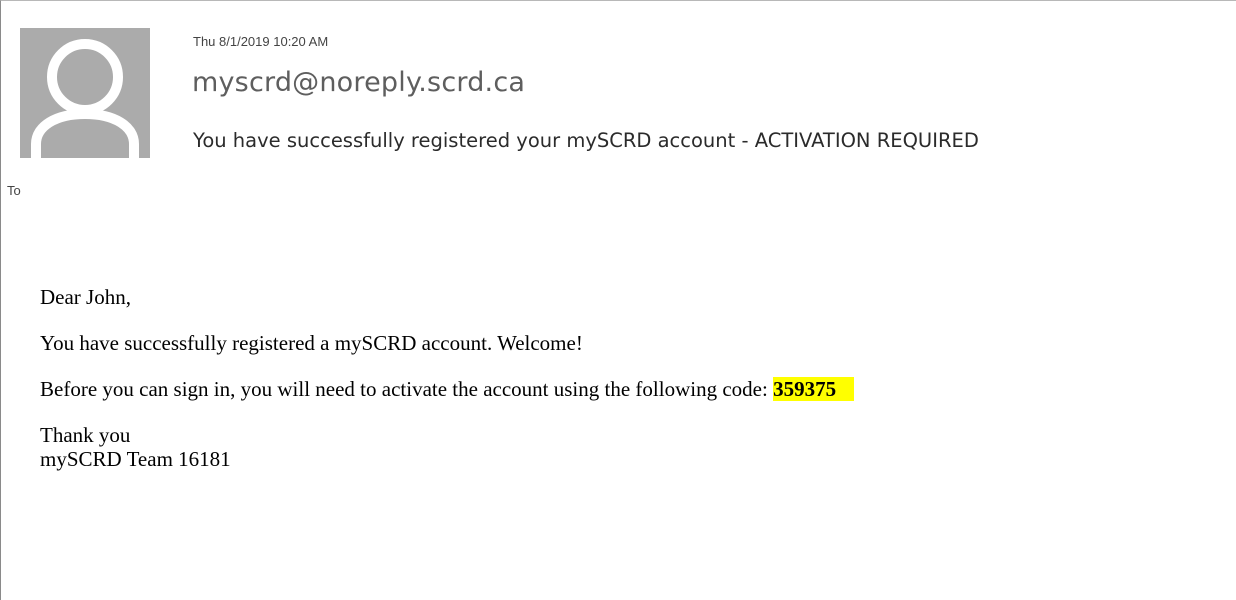 This screenshot has width=1236, height=600. What do you see at coordinates (261, 41) in the screenshot?
I see `sent-date: Thu 8/1/2019 10:20 AM` at bounding box center [261, 41].